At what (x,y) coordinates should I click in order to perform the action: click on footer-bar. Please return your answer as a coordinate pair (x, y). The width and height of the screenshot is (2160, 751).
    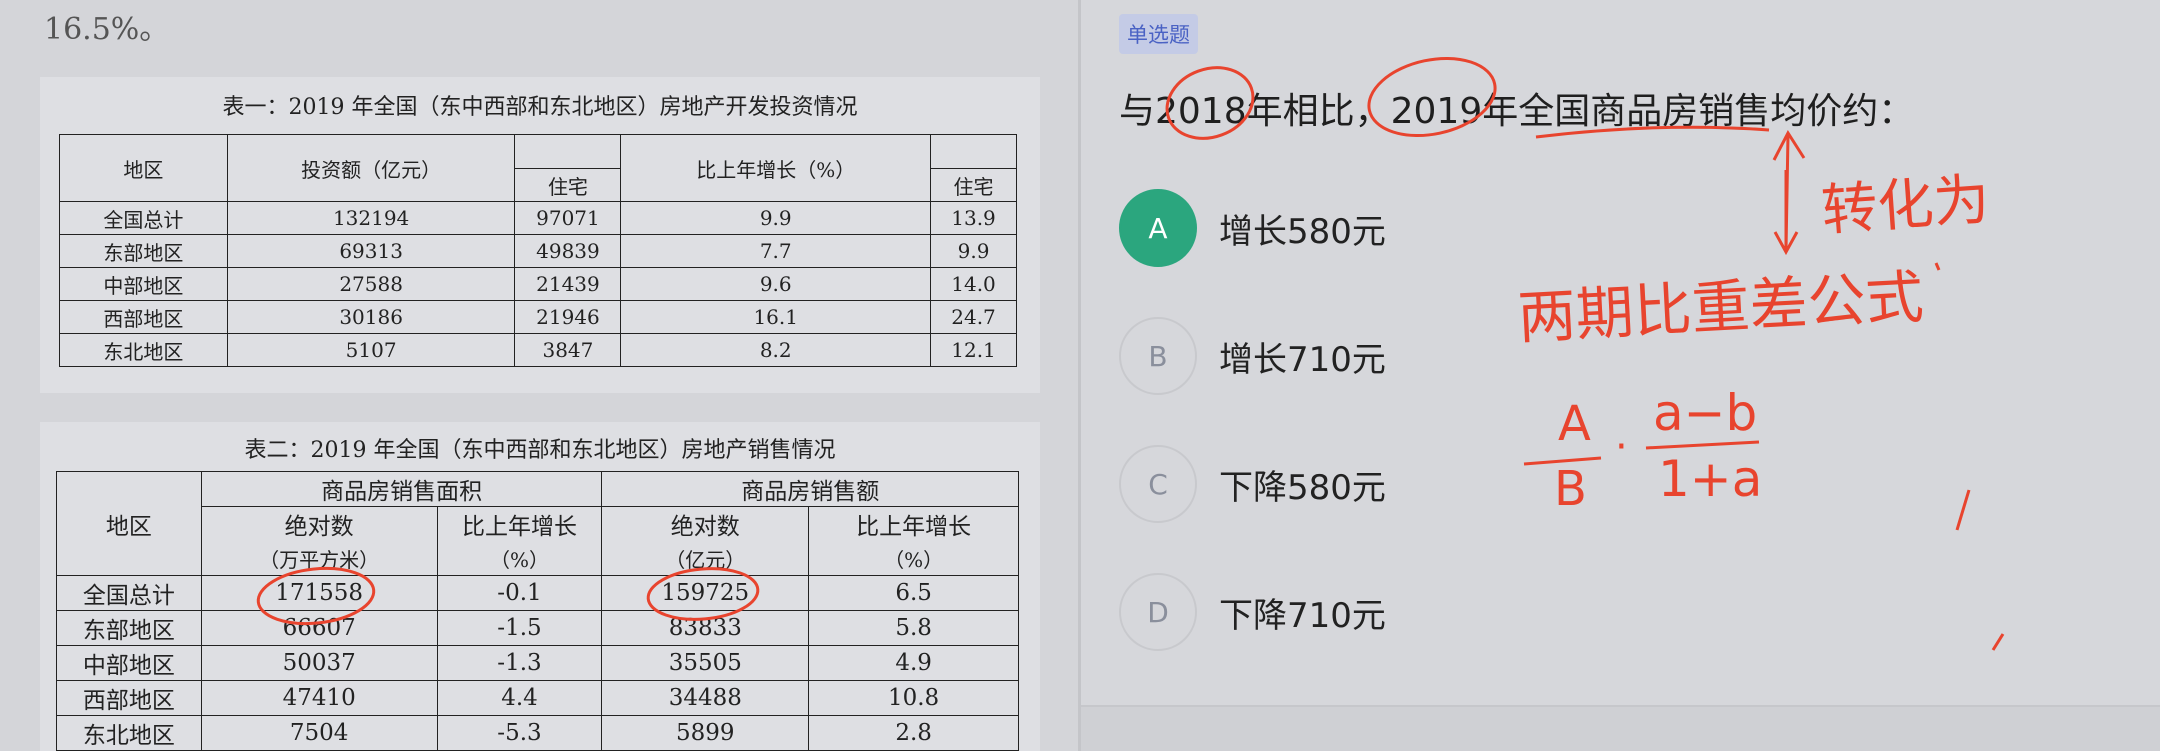
    Looking at the image, I should click on (1620, 728).